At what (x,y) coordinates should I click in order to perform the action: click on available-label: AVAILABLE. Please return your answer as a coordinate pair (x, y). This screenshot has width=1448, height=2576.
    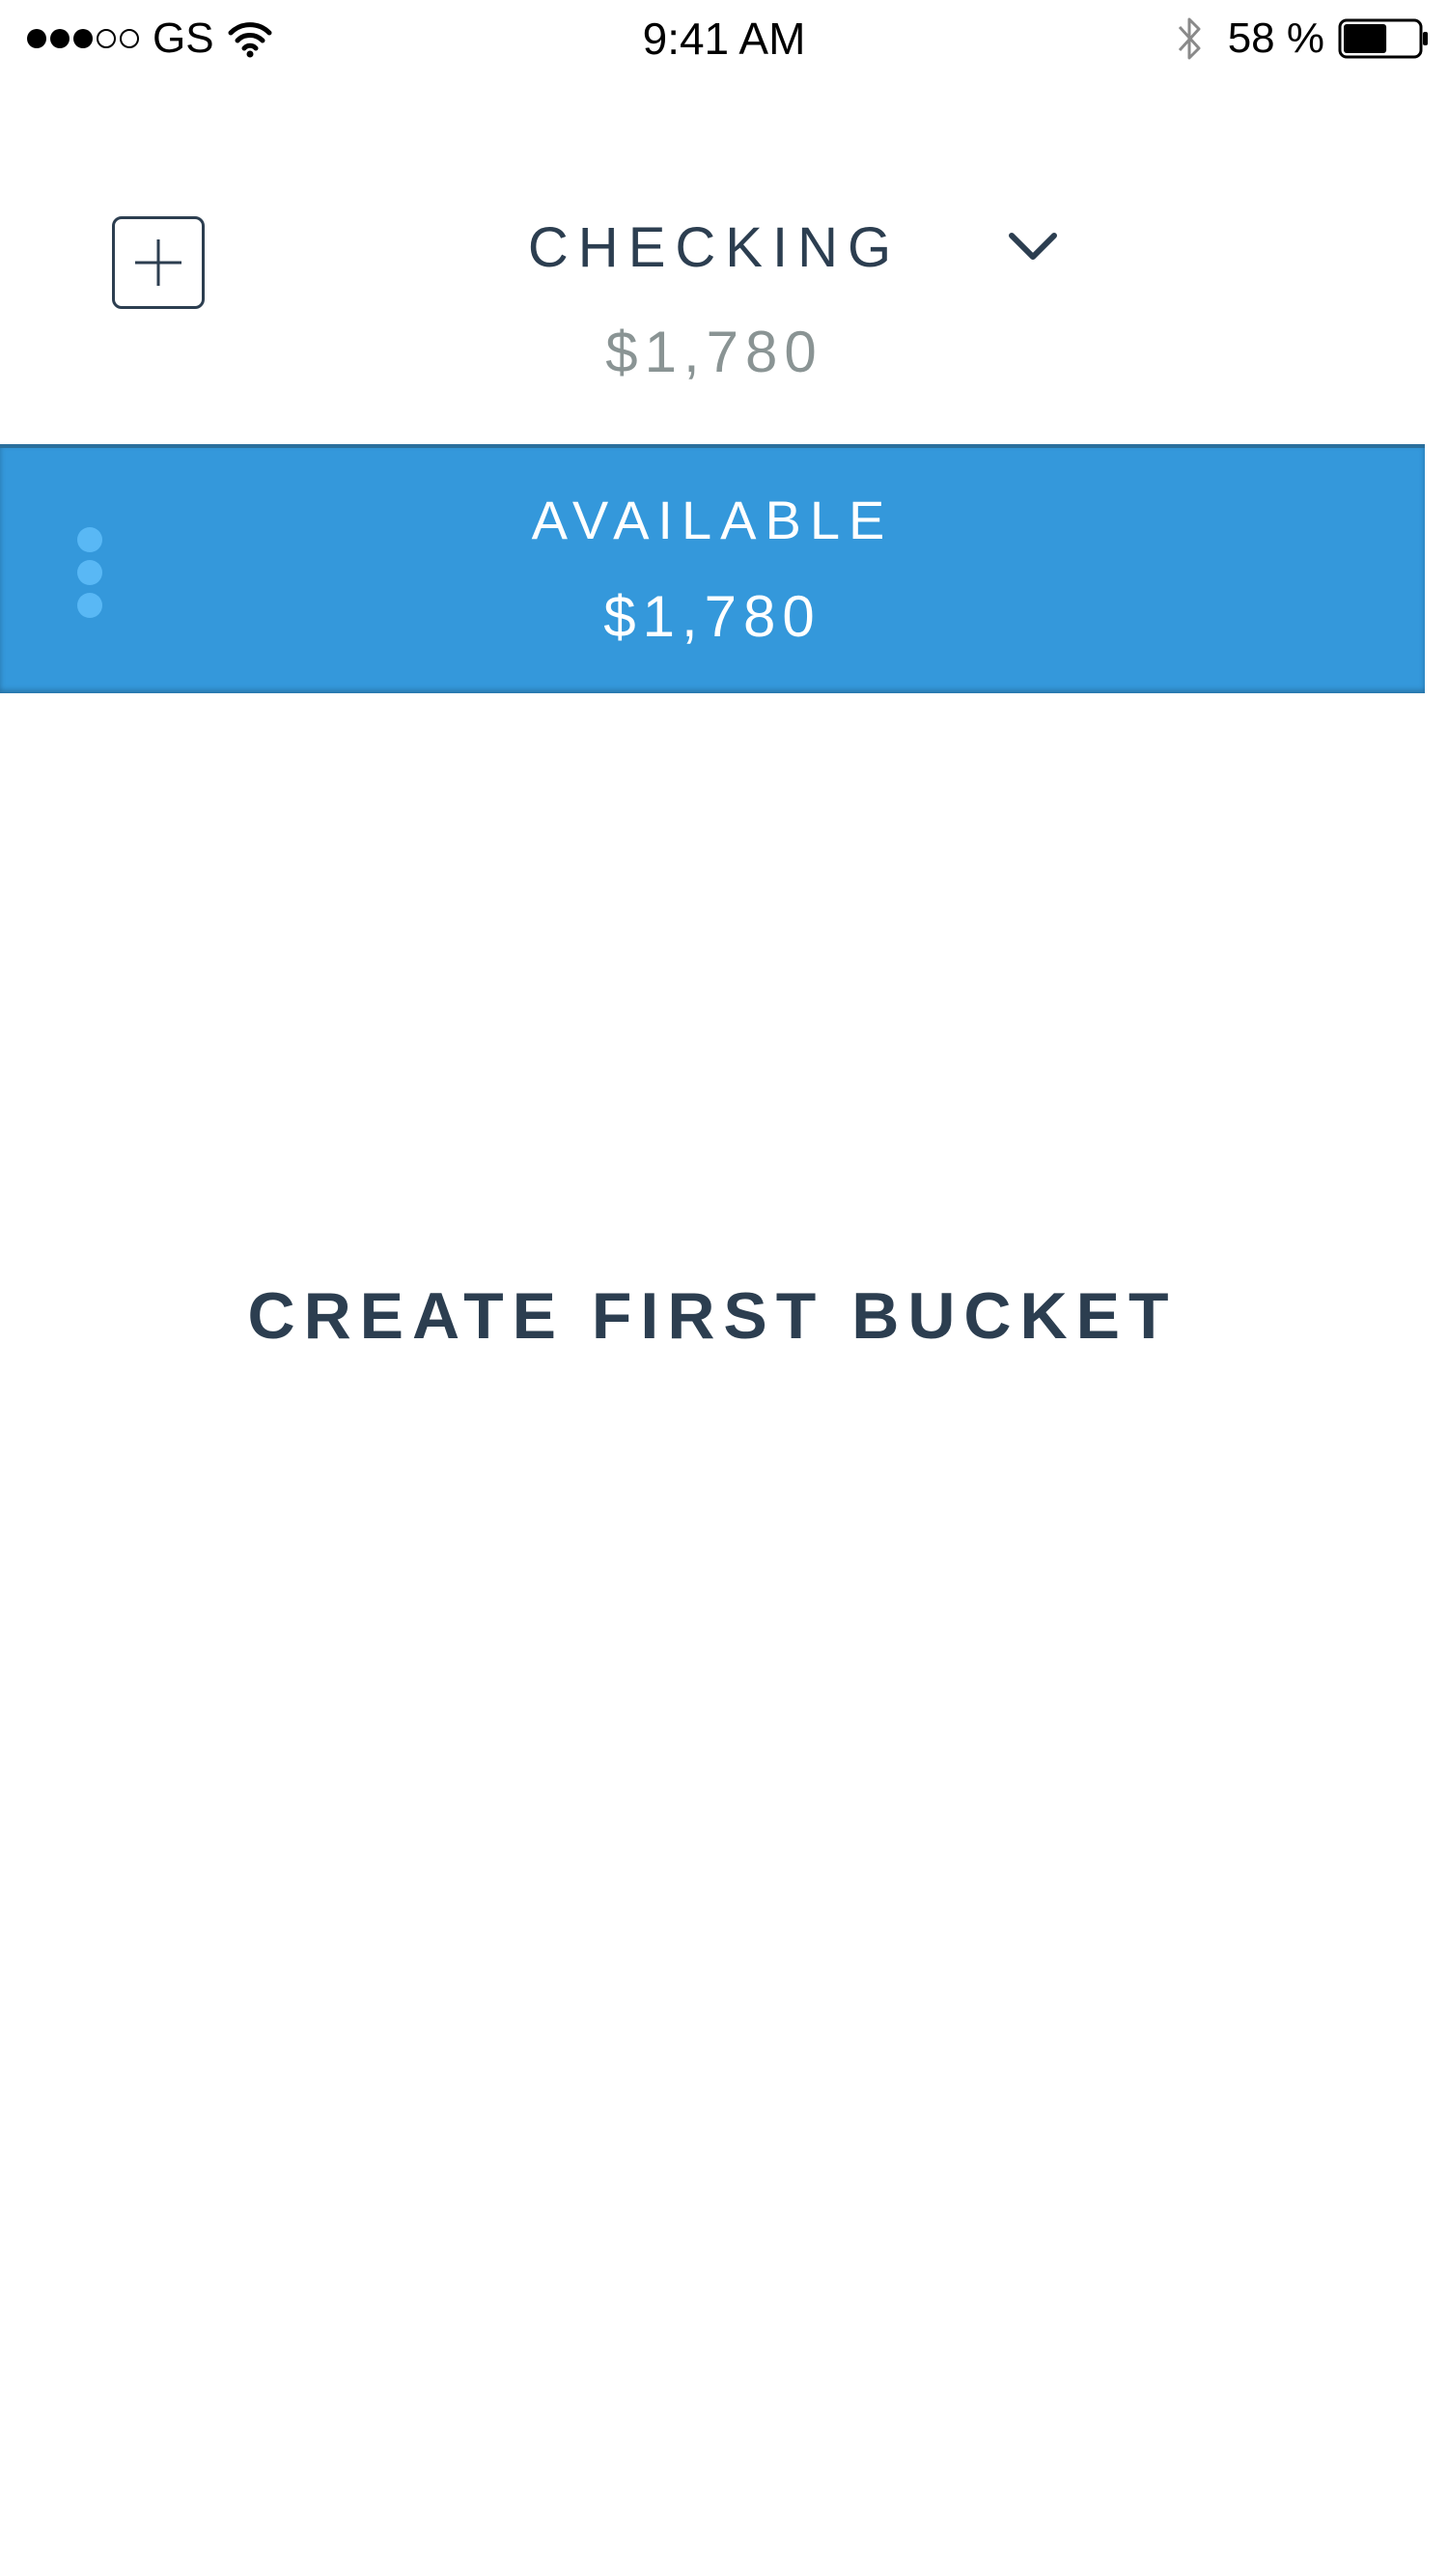
    Looking at the image, I should click on (713, 520).